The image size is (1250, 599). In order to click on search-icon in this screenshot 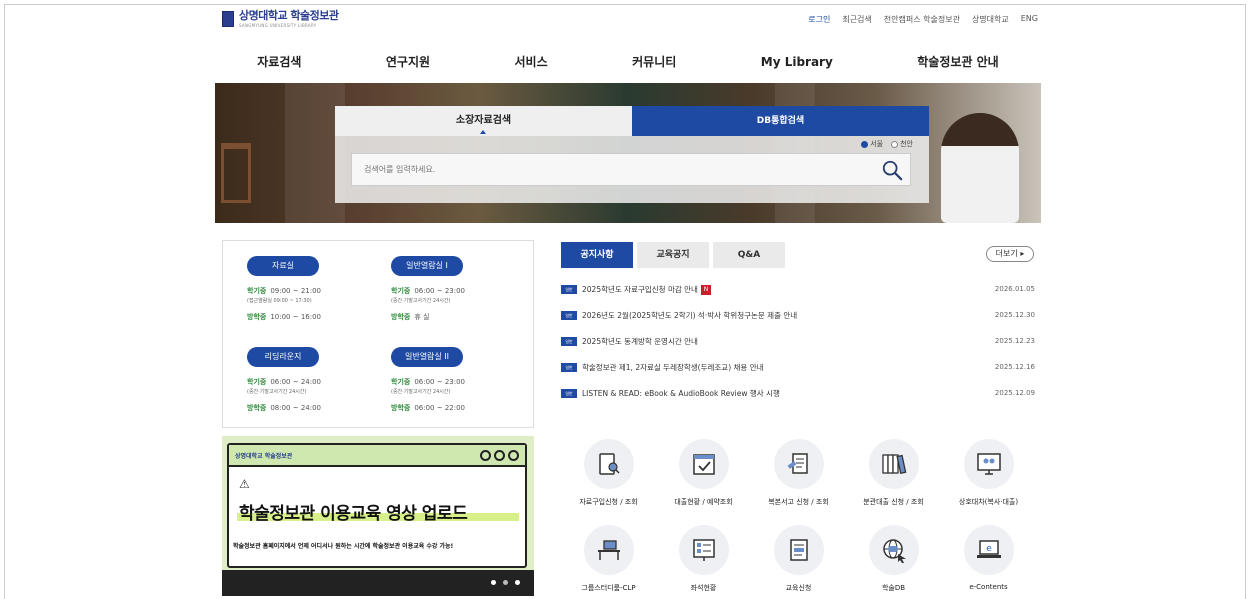, I will do `click(892, 170)`.